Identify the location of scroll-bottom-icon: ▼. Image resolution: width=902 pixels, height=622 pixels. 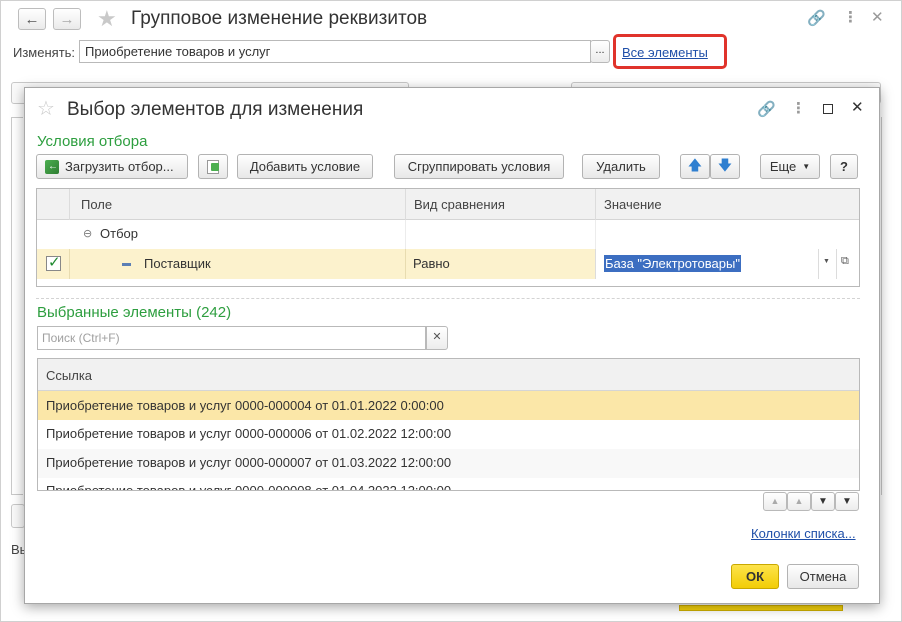
(847, 501).